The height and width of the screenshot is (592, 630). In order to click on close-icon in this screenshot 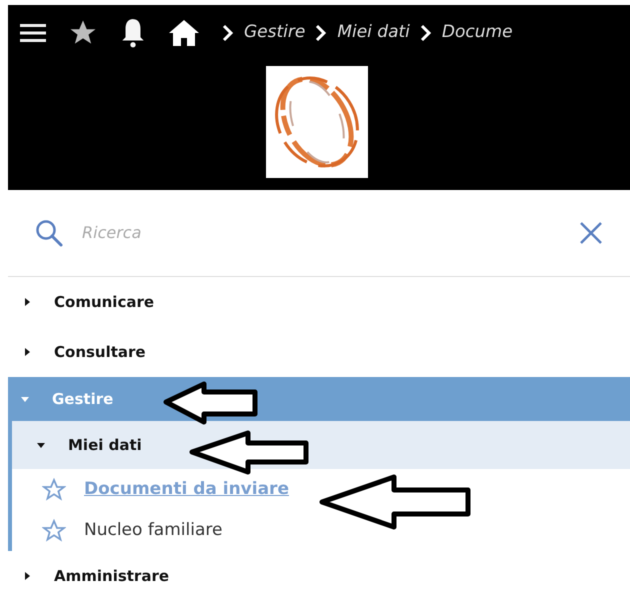, I will do `click(591, 233)`.